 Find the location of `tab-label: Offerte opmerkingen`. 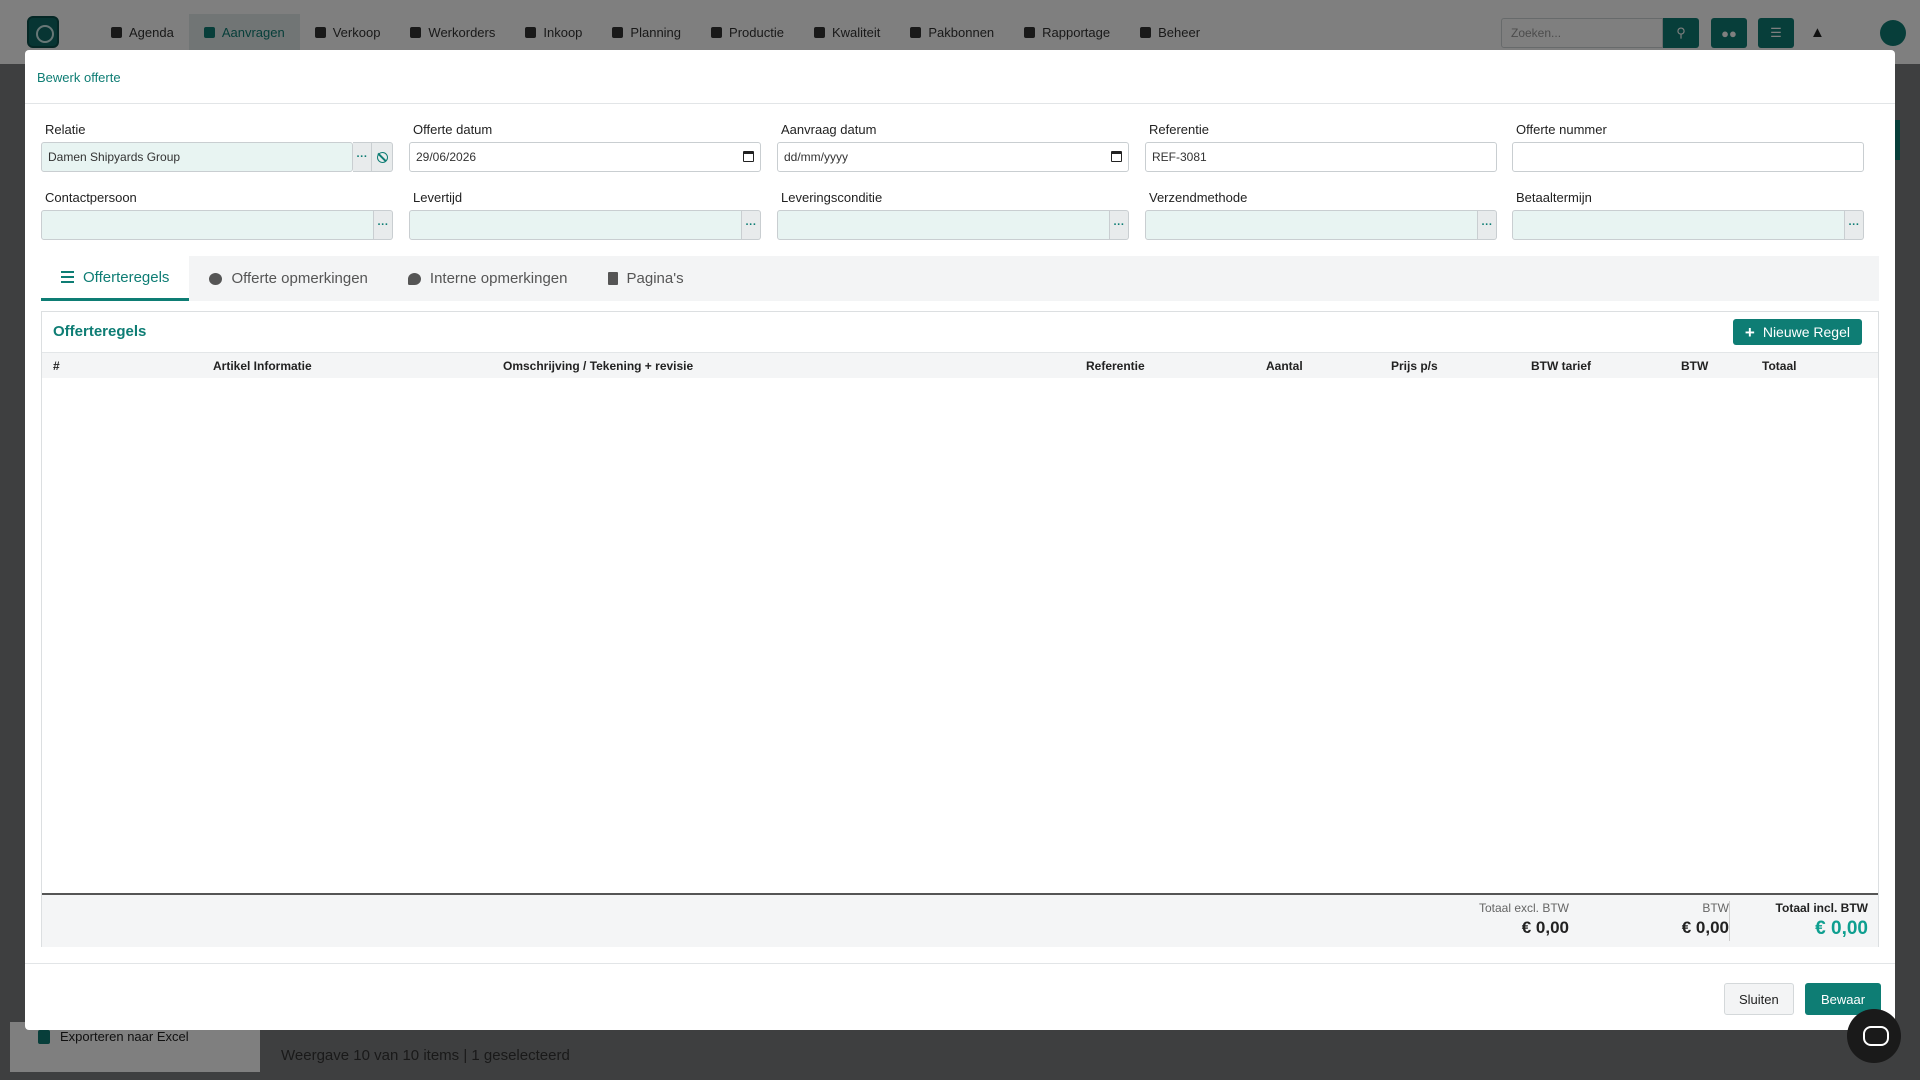

tab-label: Offerte opmerkingen is located at coordinates (299, 278).